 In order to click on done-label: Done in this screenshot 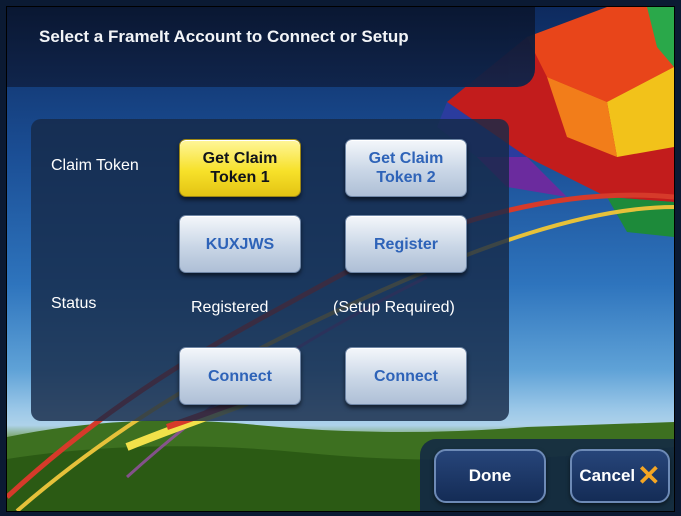, I will do `click(490, 475)`.